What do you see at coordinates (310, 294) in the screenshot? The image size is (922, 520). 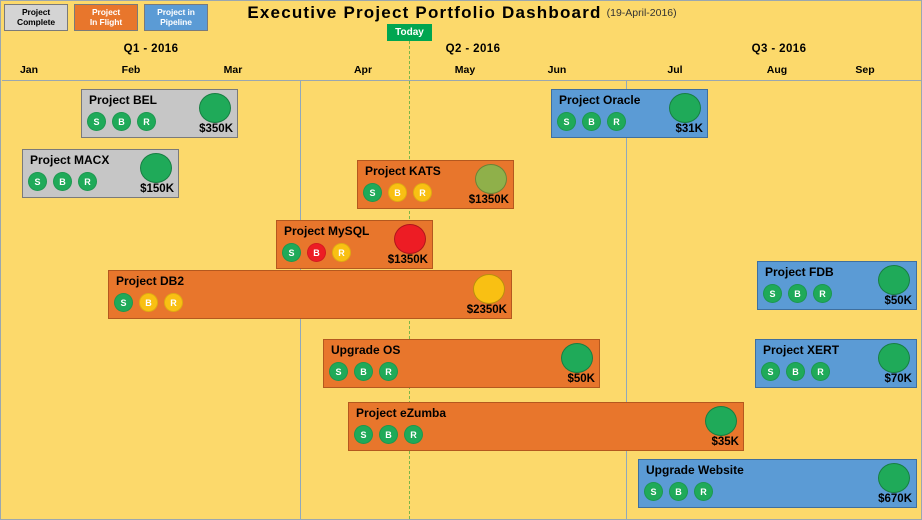 I see `project-bar: Project DB2 S B R $2350K` at bounding box center [310, 294].